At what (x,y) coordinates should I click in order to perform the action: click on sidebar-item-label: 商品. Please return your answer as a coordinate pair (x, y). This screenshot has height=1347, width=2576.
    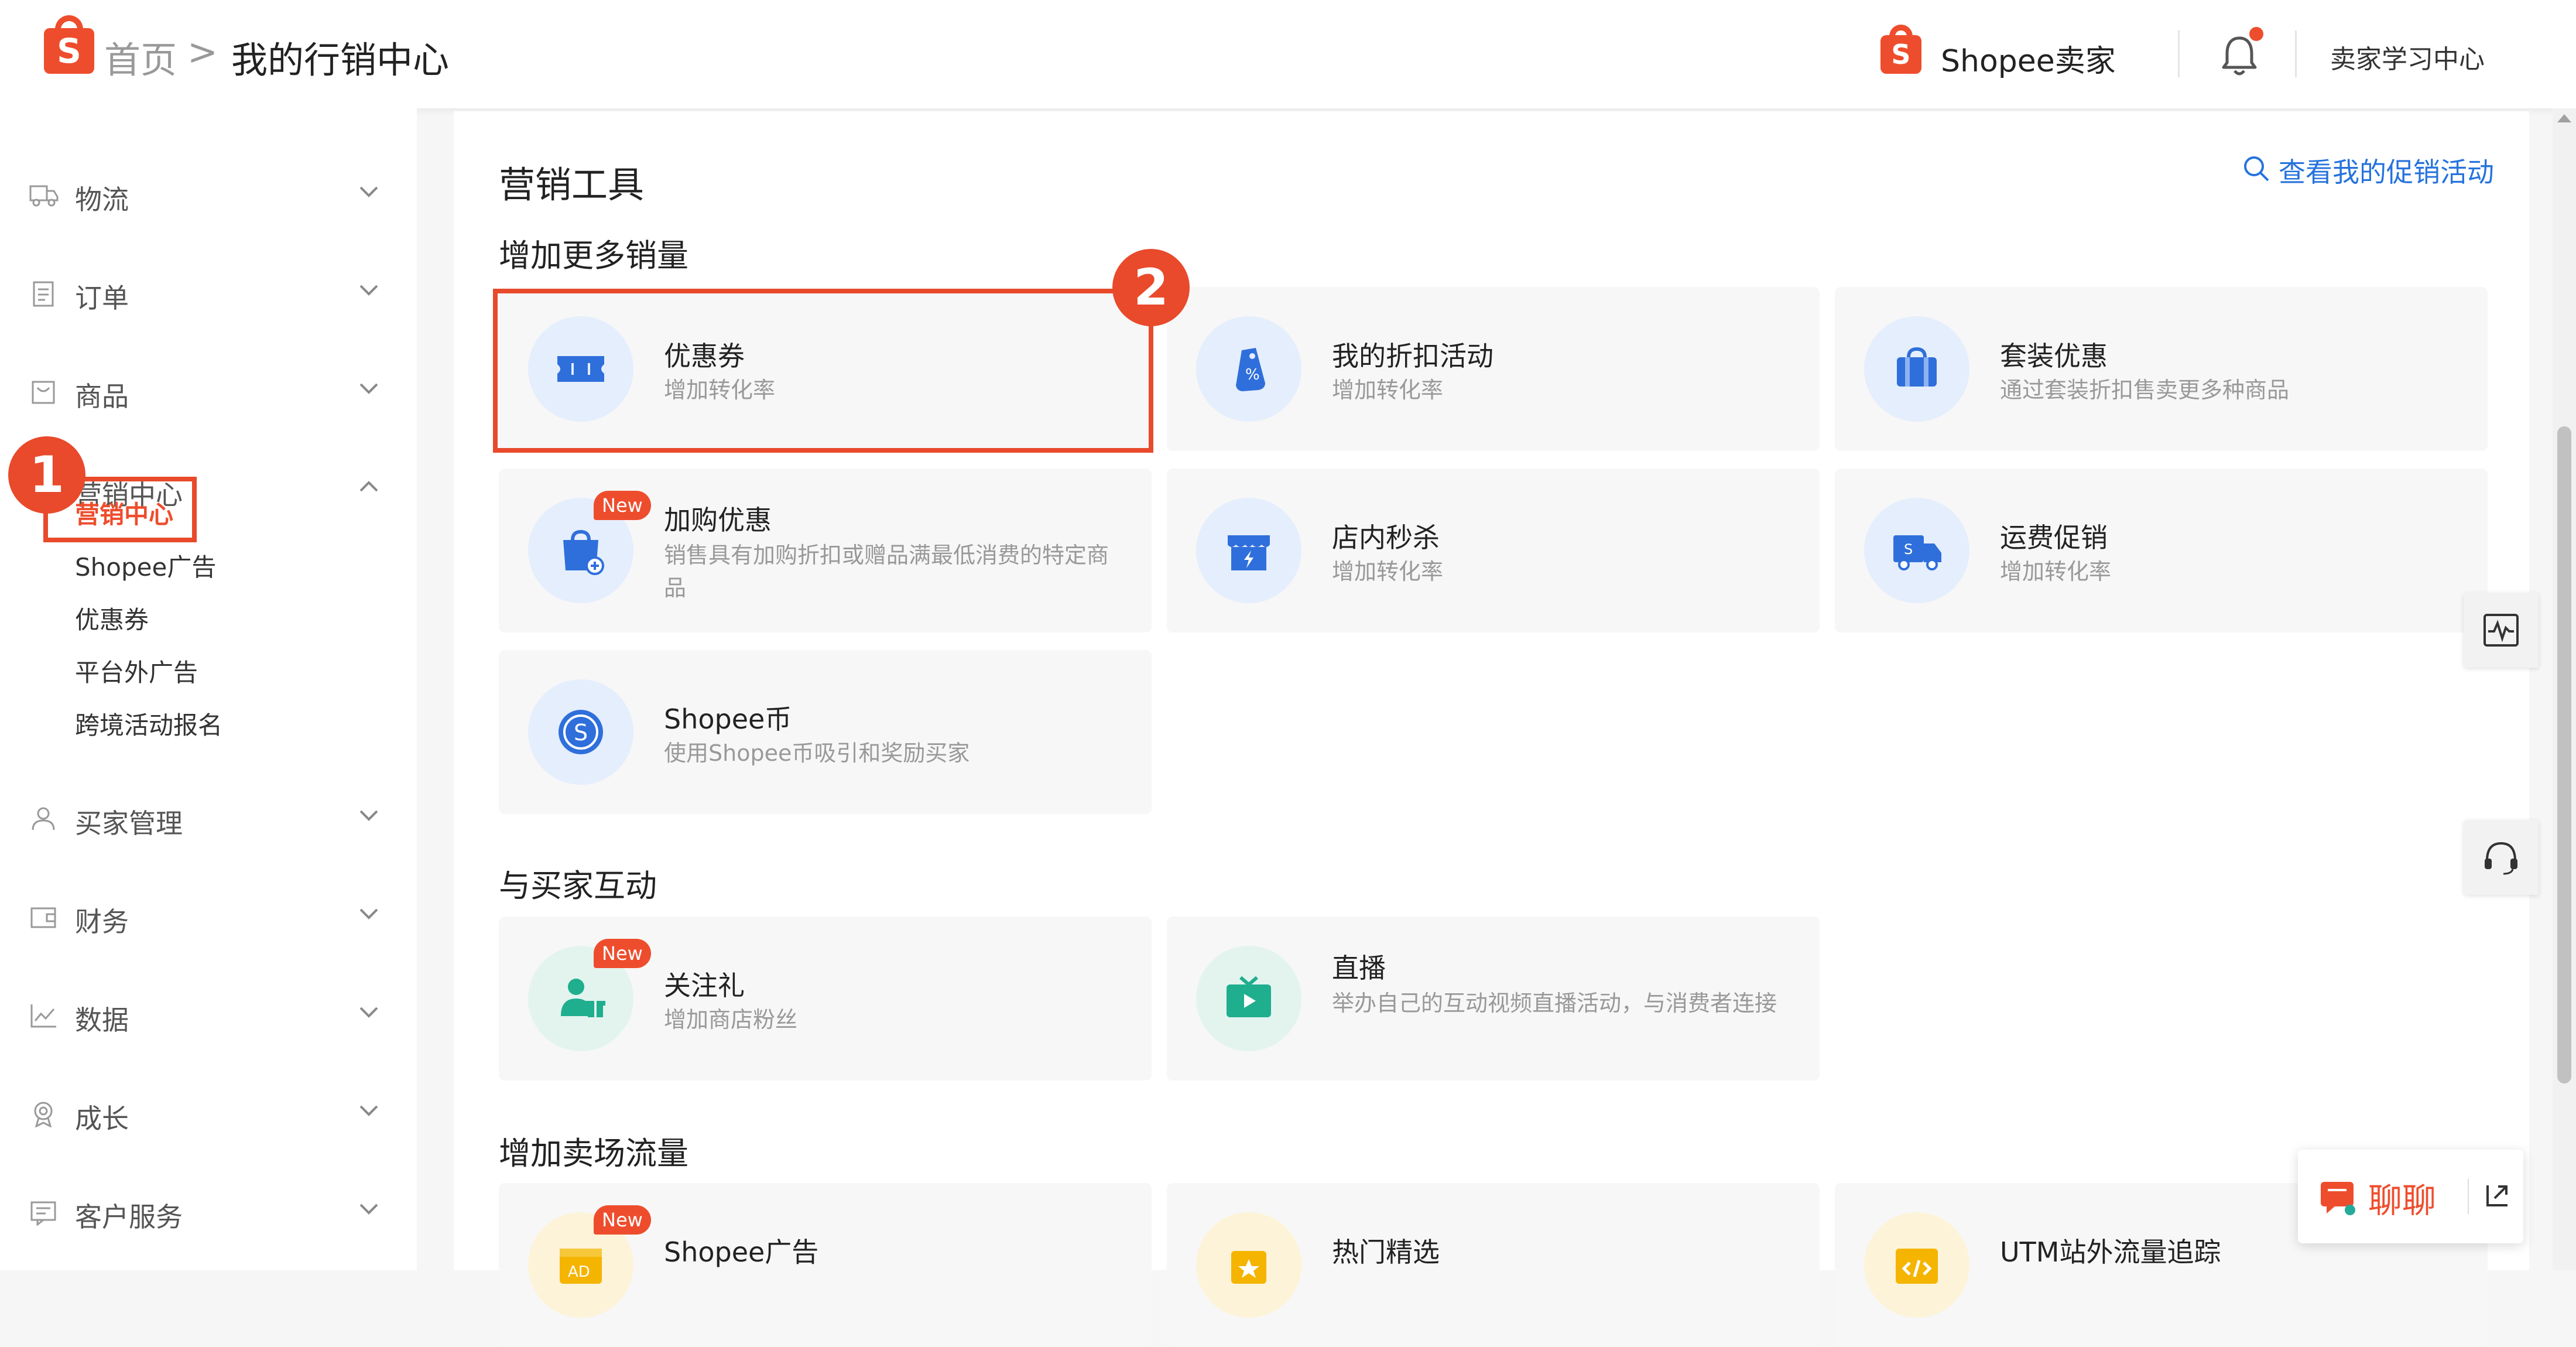
    Looking at the image, I should click on (102, 396).